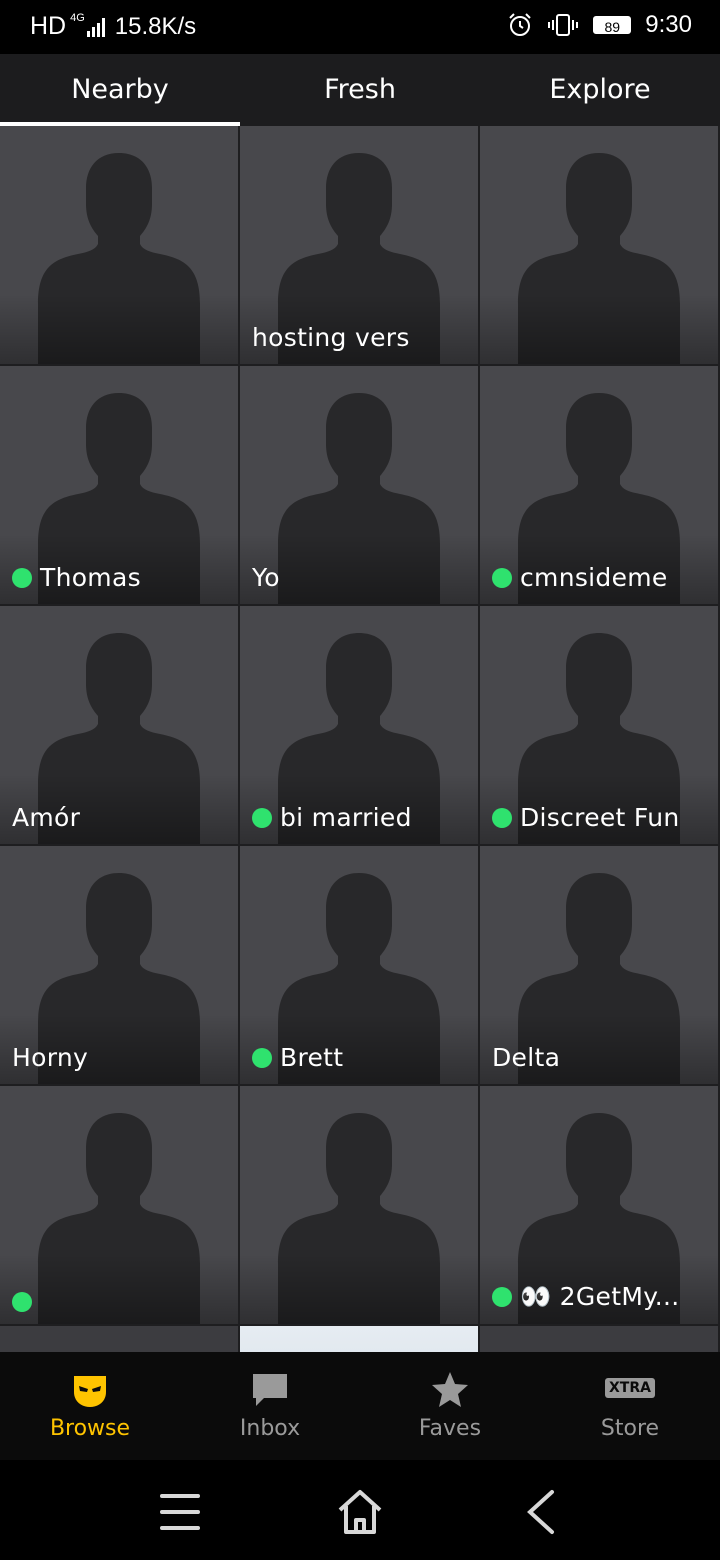 This screenshot has width=720, height=1560. Describe the element at coordinates (122, 1302) in the screenshot. I see `profile-label` at that location.